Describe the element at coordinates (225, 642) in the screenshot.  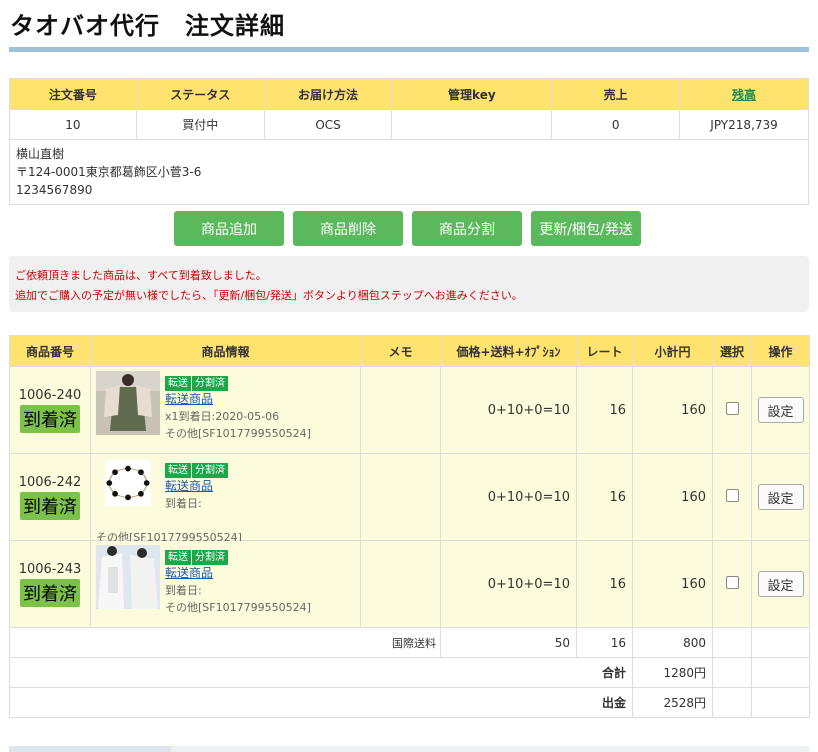
I see `shipping-label: 国際送料` at that location.